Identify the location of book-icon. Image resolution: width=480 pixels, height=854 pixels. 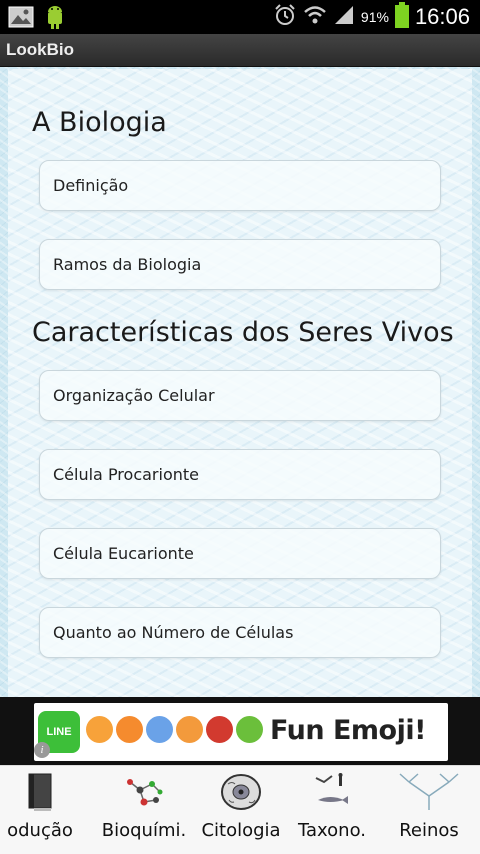
(40, 794).